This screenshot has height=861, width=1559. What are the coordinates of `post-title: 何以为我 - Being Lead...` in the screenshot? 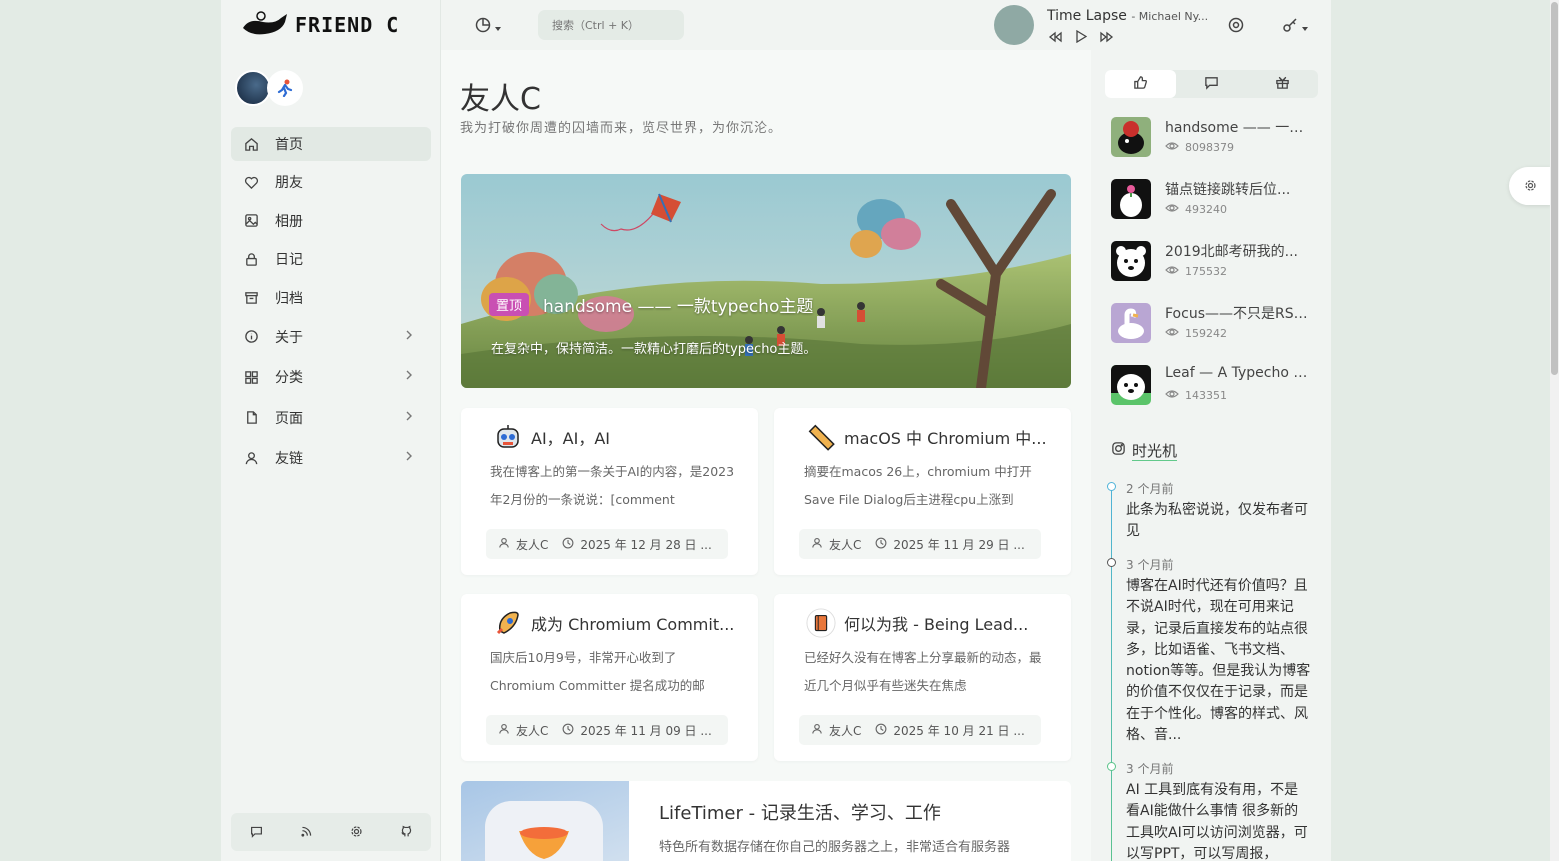 It's located at (936, 623).